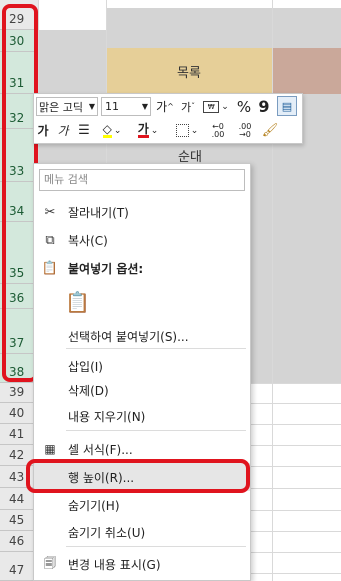 Image resolution: width=341 pixels, height=581 pixels. What do you see at coordinates (142, 212) in the screenshot?
I see `menu-item-cut: ✂ 잘라내기(T)` at bounding box center [142, 212].